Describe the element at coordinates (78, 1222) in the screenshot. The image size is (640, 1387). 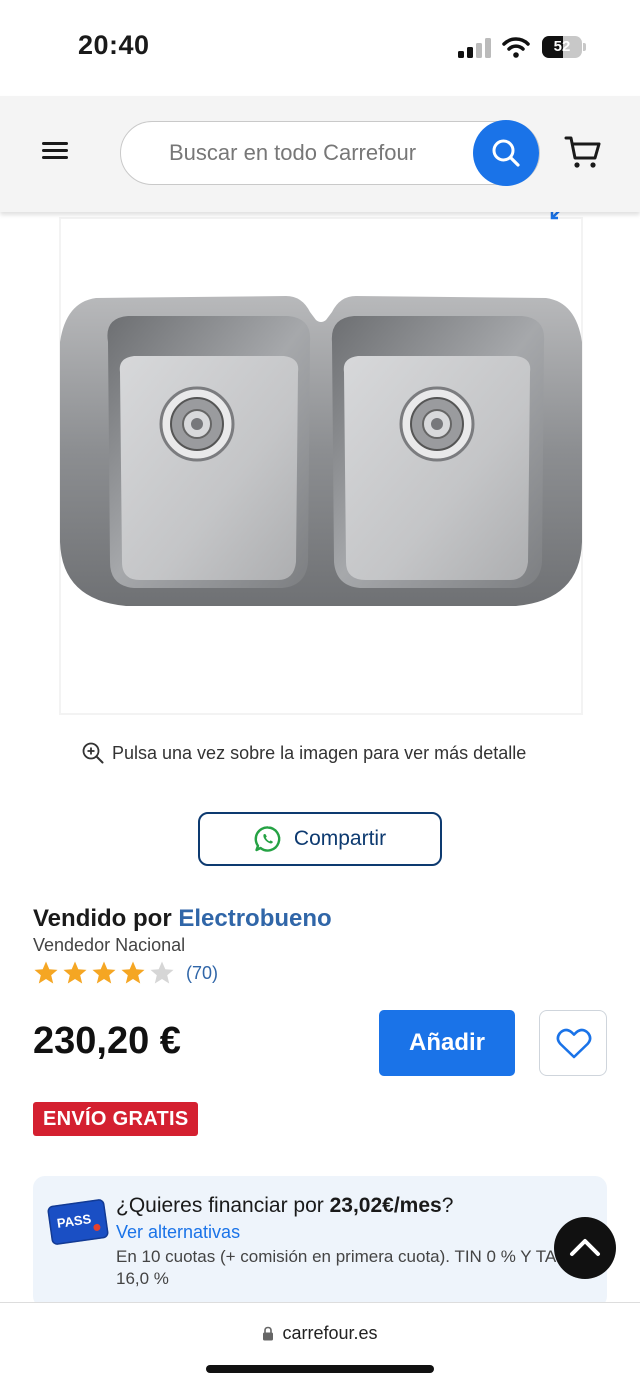
I see `pass-card-icon: PASS` at that location.